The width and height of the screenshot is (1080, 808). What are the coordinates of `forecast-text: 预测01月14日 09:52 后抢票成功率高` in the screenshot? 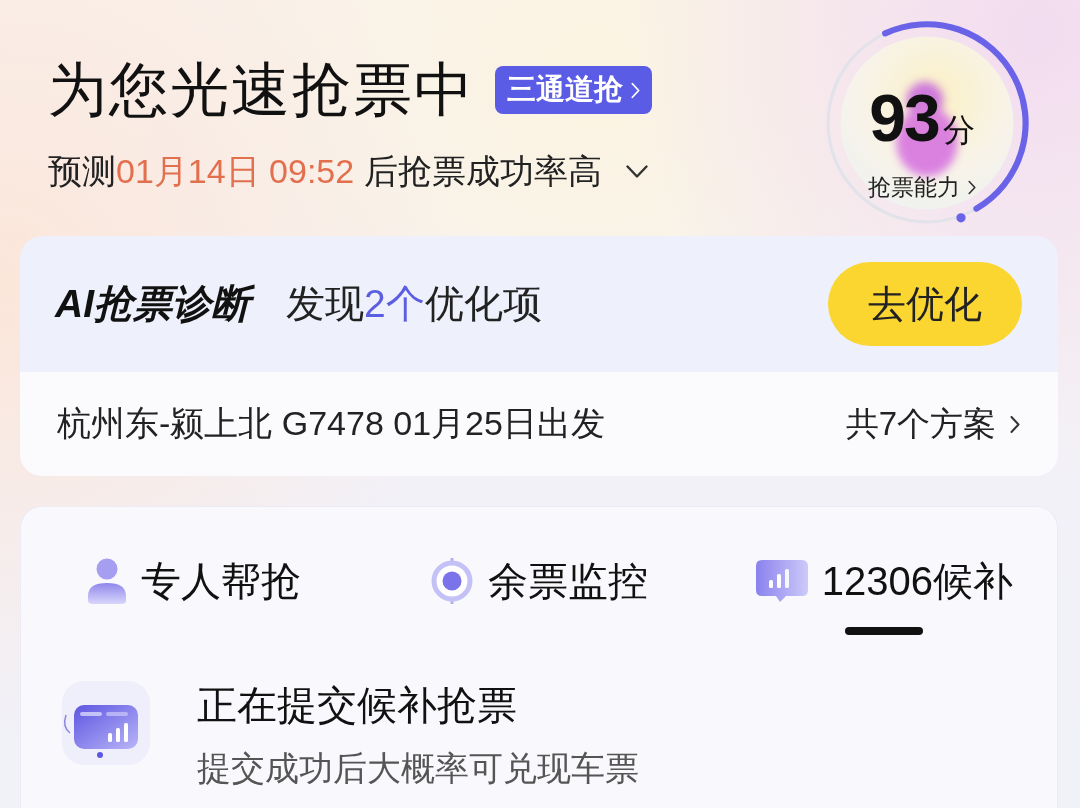 It's located at (325, 171).